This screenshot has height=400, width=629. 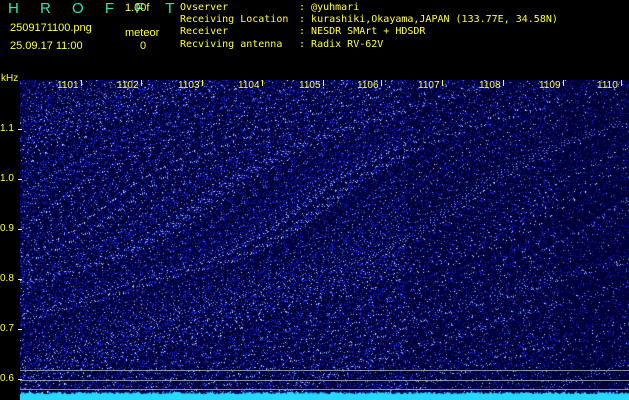 What do you see at coordinates (7, 228) in the screenshot?
I see `y-tick-label: 0.9` at bounding box center [7, 228].